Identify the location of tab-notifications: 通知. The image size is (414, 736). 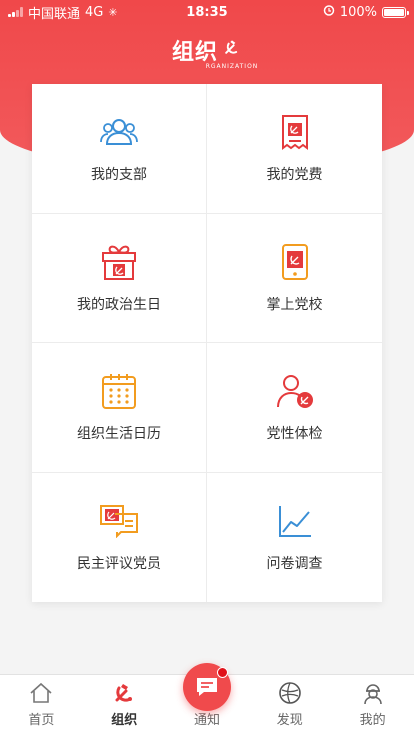
(207, 699).